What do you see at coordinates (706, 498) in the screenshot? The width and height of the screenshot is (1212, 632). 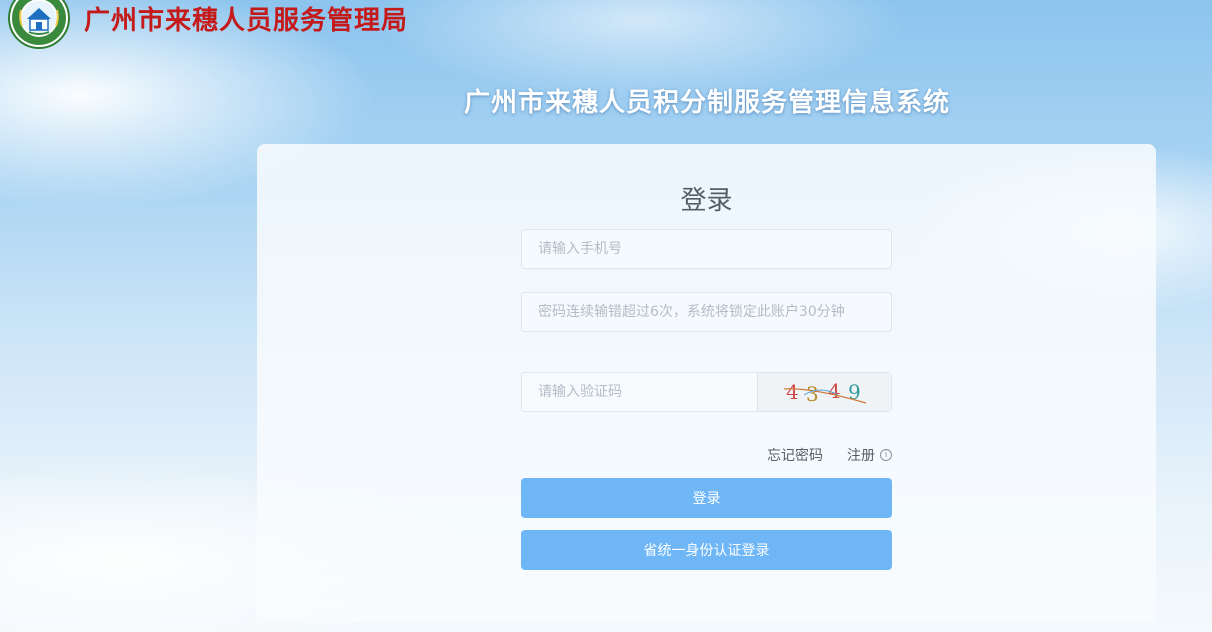 I see `login-button: 登录` at bounding box center [706, 498].